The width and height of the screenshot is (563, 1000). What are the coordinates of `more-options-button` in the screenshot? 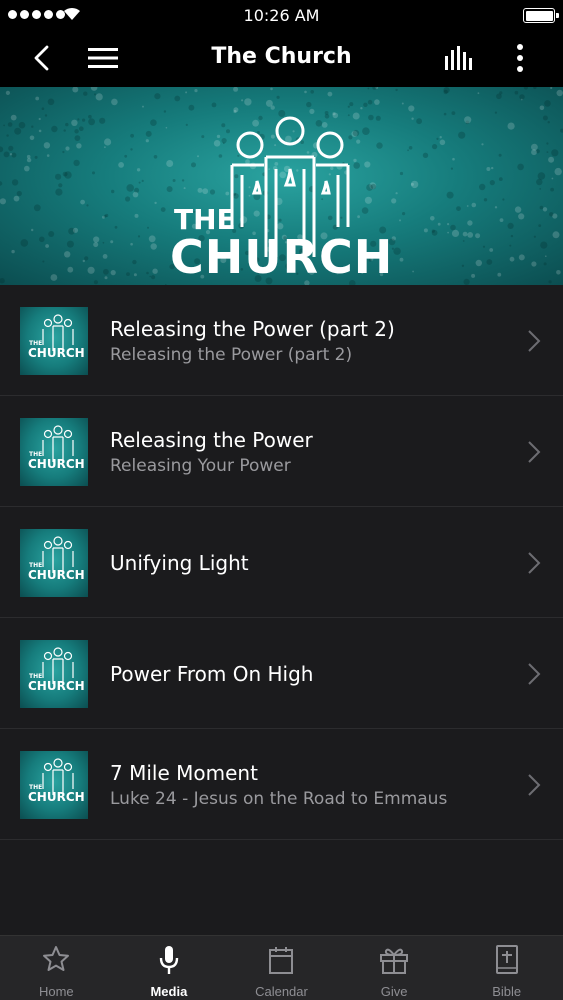 It's located at (520, 58).